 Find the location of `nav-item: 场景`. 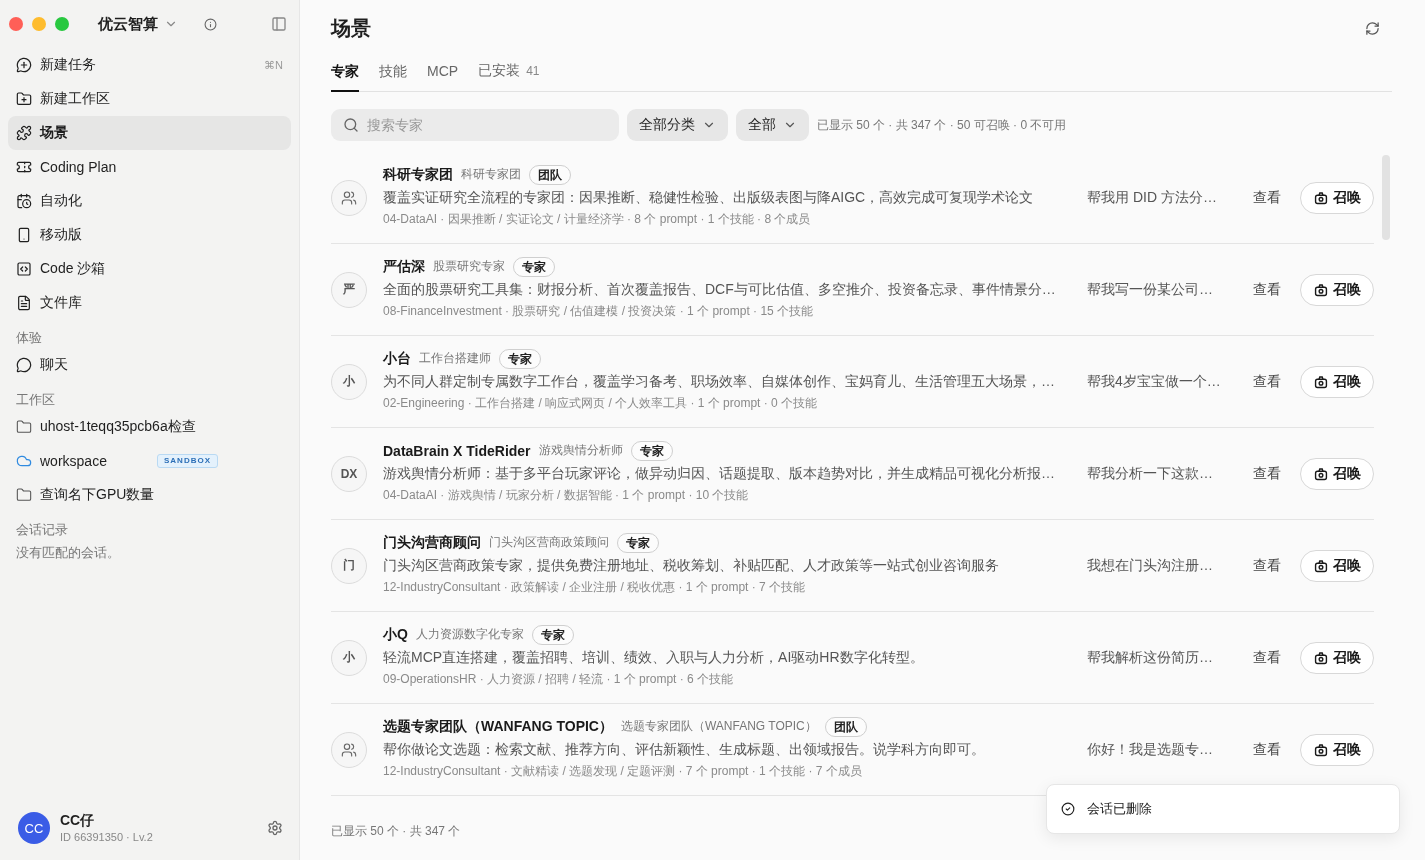

nav-item: 场景 is located at coordinates (149, 133).